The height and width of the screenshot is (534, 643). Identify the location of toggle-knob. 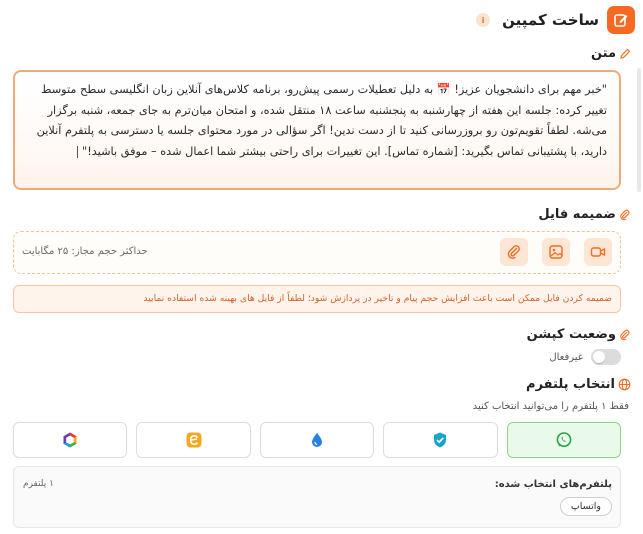
(599, 357).